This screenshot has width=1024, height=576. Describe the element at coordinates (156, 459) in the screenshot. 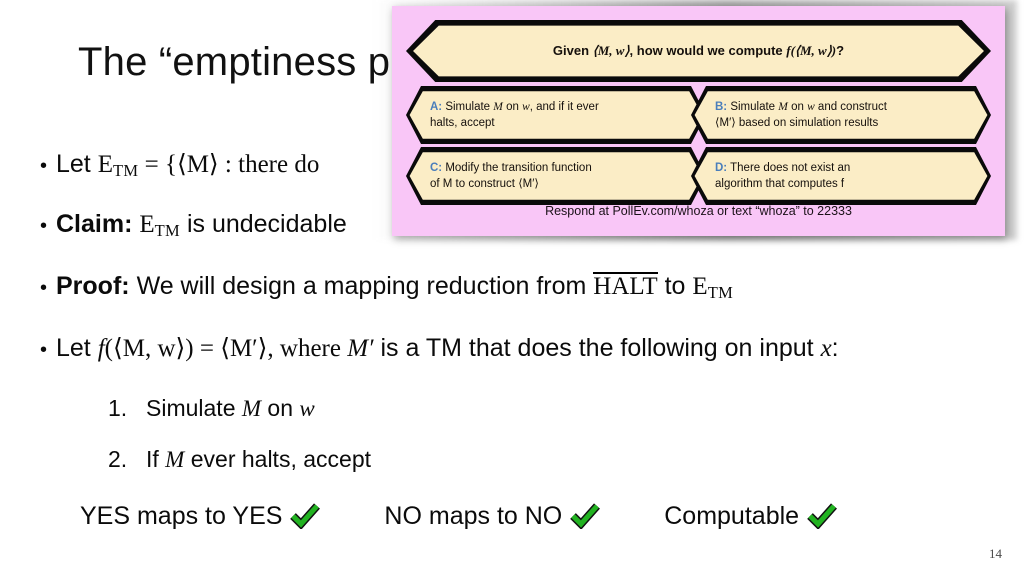

I see `list-item-text-a: If` at that location.